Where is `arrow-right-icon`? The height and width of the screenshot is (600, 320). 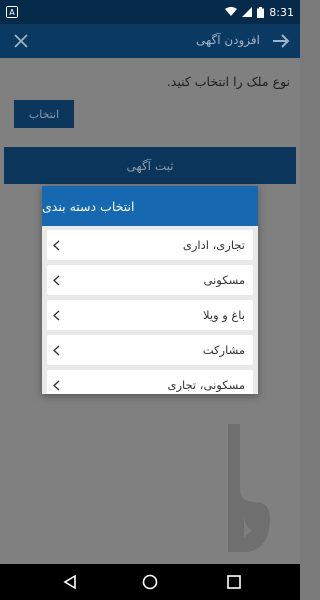 arrow-right-icon is located at coordinates (281, 41).